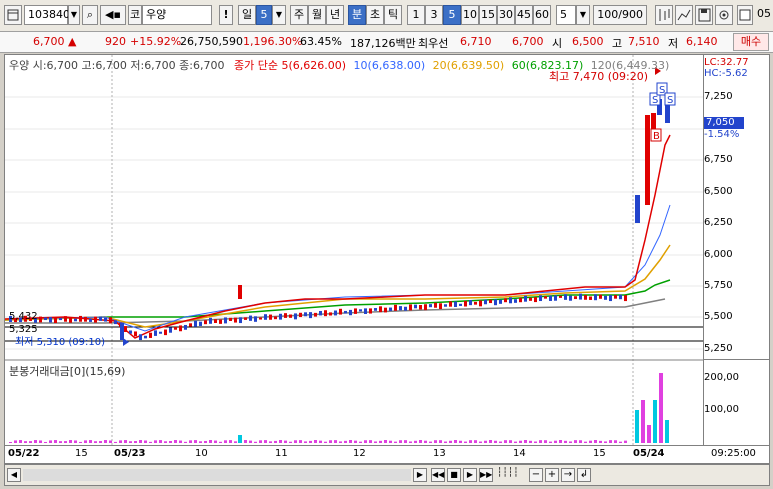  I want to click on minute-10-button: 10, so click(470, 15).